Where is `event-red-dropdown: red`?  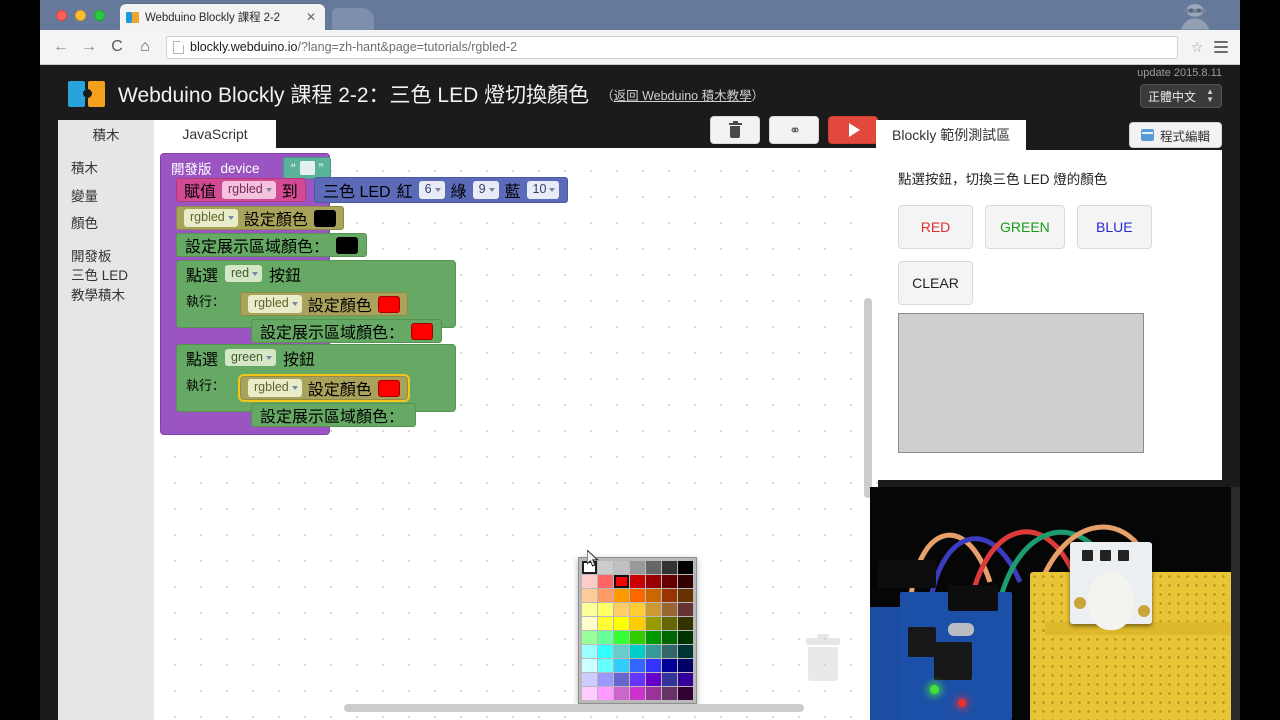 event-red-dropdown: red is located at coordinates (244, 273).